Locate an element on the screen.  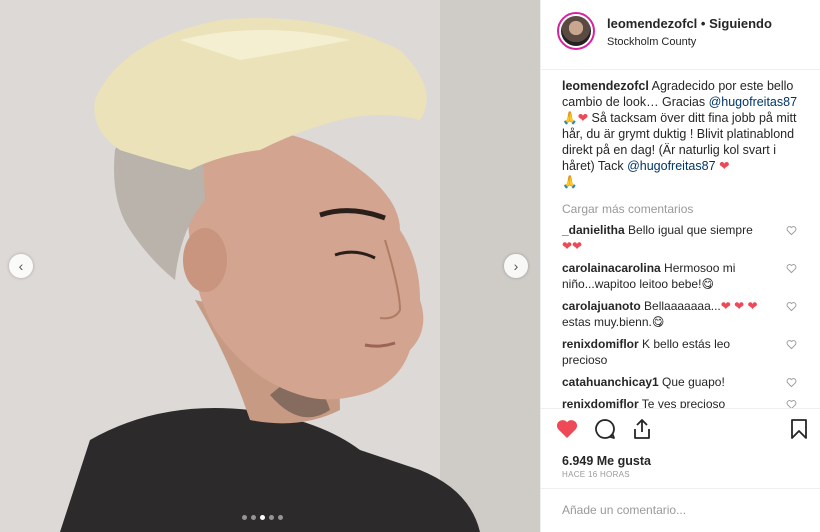
avatar-image is located at coordinates (576, 31).